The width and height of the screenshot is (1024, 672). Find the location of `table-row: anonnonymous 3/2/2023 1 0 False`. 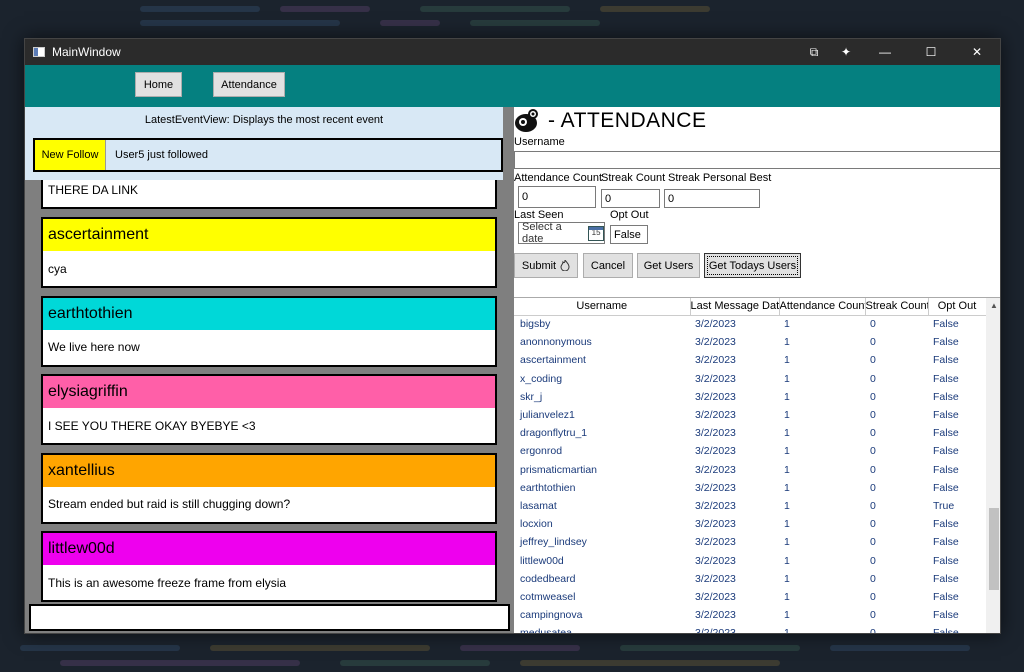

table-row: anonnonymous 3/2/2023 1 0 False is located at coordinates (750, 342).